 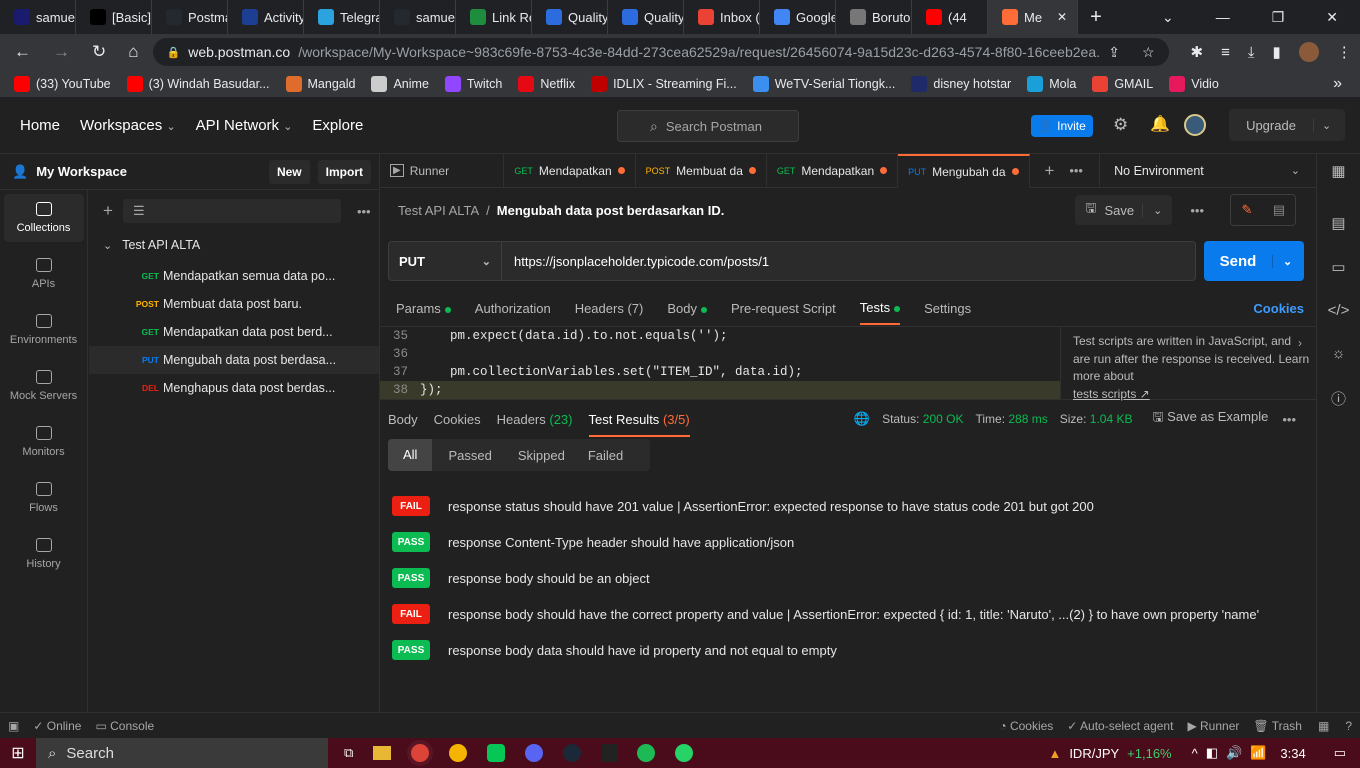 What do you see at coordinates (128, 125) in the screenshot?
I see `nav-workspaces: Workspaces ⌄` at bounding box center [128, 125].